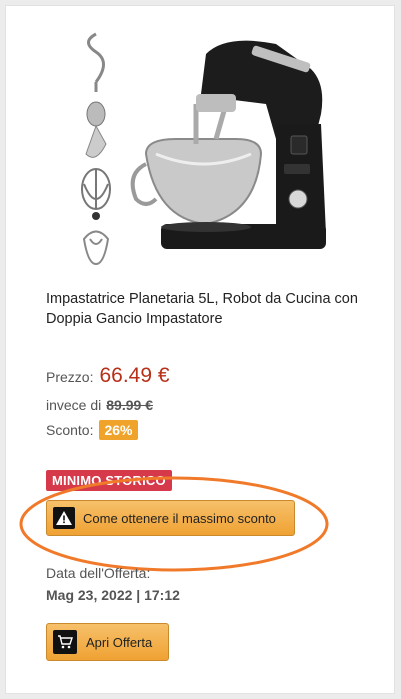 The height and width of the screenshot is (699, 401). What do you see at coordinates (98, 573) in the screenshot?
I see `offer-date-label: Data dell'Offerta:` at bounding box center [98, 573].